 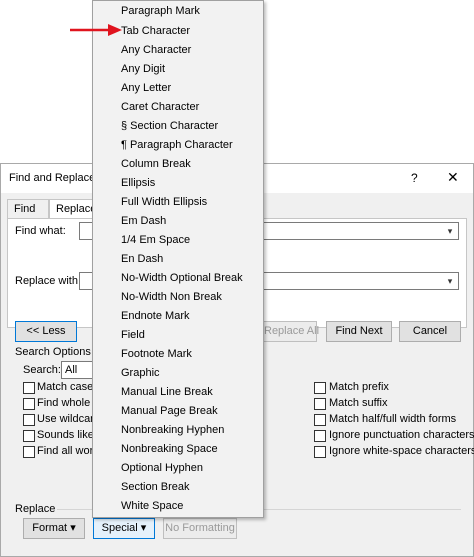 What do you see at coordinates (25, 209) in the screenshot?
I see `tab-find-label: Find` at bounding box center [25, 209].